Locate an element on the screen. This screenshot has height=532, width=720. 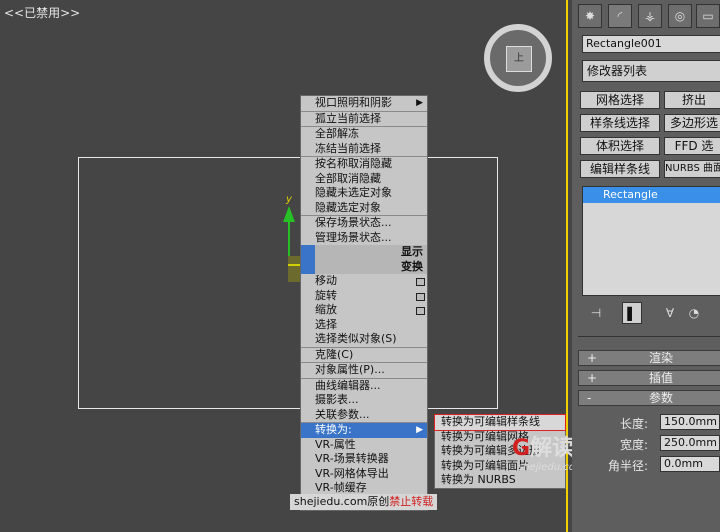
quad-menu-item-label: VR-帧缓存 is located at coordinates (341, 487).